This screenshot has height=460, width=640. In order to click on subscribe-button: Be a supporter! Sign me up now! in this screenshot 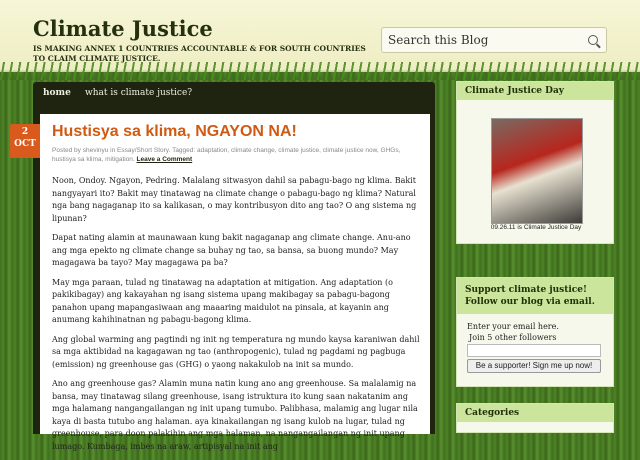, I will do `click(534, 366)`.